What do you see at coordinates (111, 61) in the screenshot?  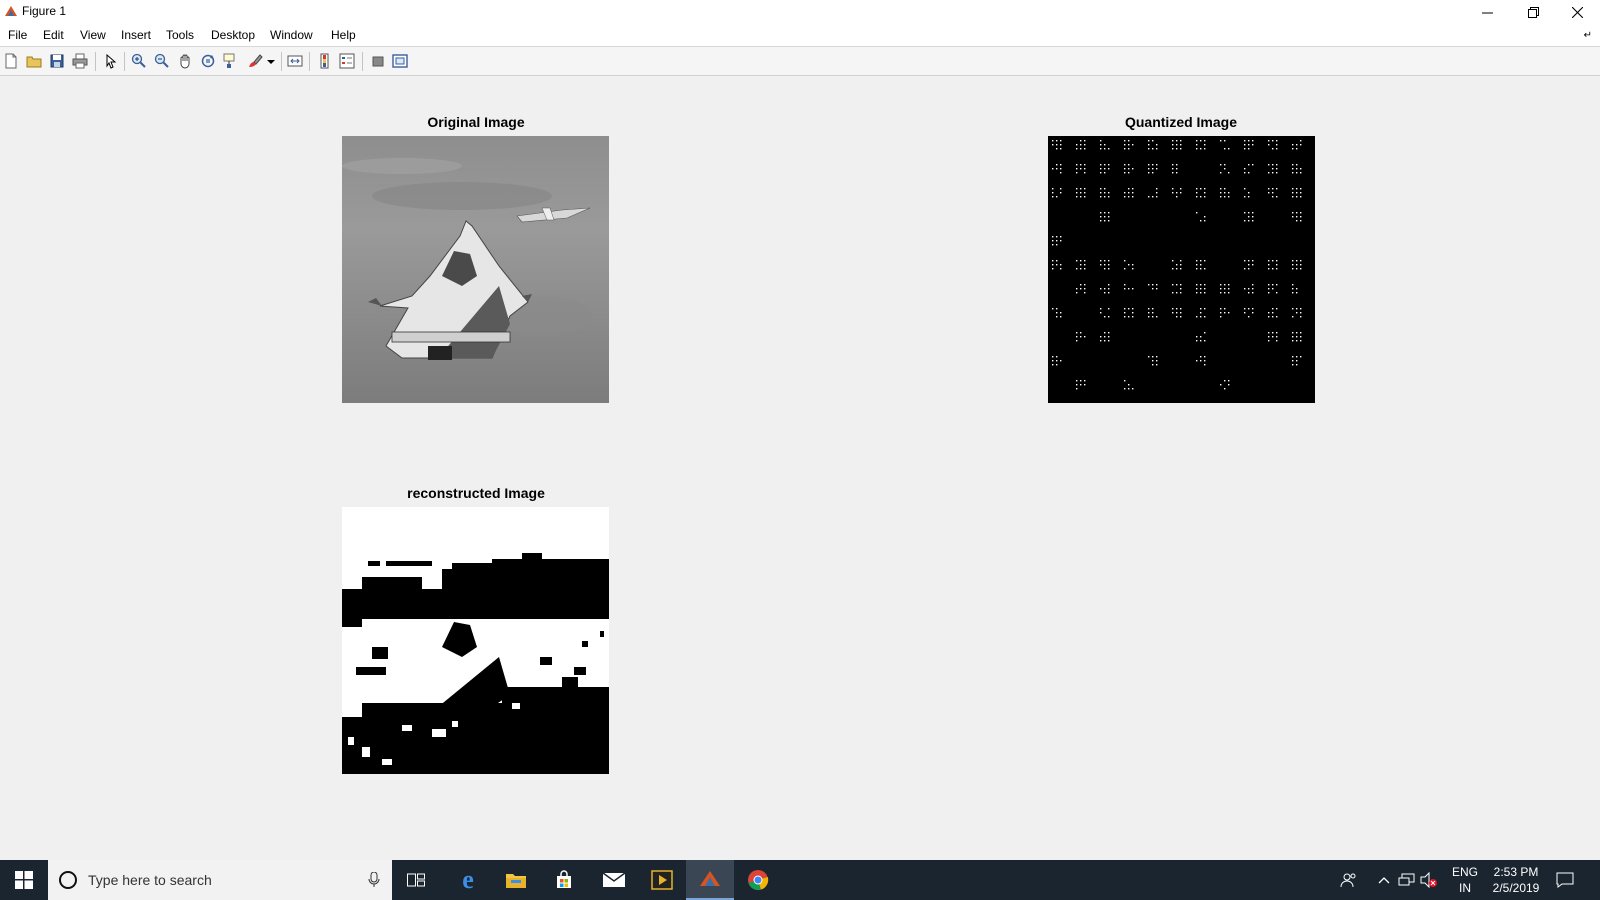 I see `edit-plot-button` at bounding box center [111, 61].